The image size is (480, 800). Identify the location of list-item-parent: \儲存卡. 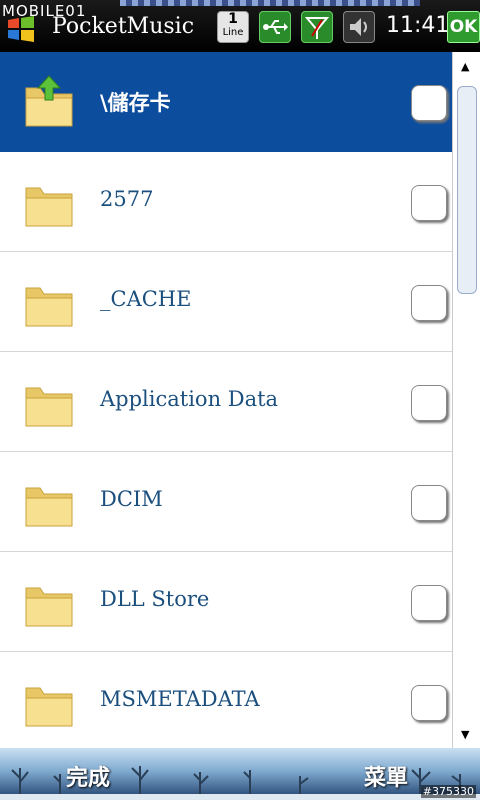
(226, 102).